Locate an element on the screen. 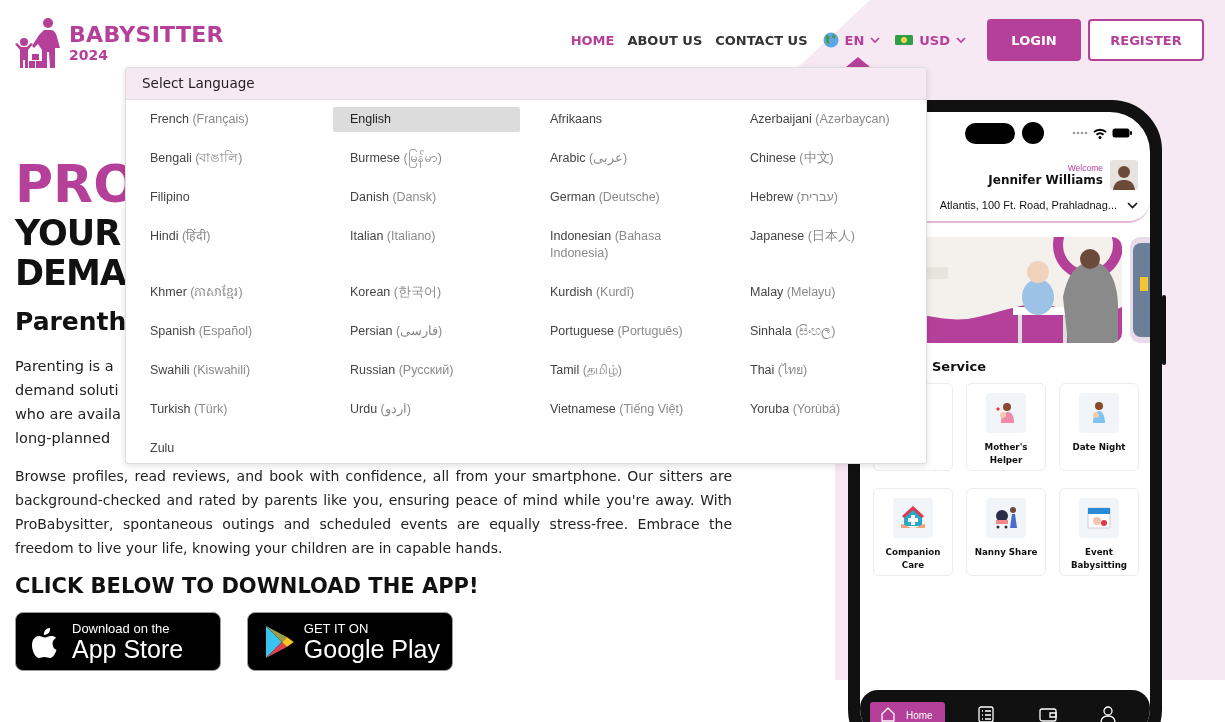 The image size is (1225, 722). language-option: Hindi (हिंदी) is located at coordinates (226, 245).